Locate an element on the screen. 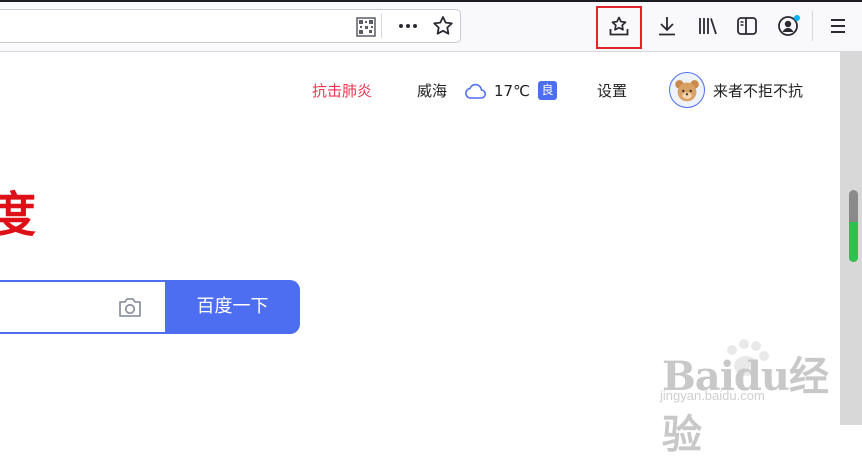 This screenshot has height=460, width=862. air-quality-badge: 良 is located at coordinates (547, 90).